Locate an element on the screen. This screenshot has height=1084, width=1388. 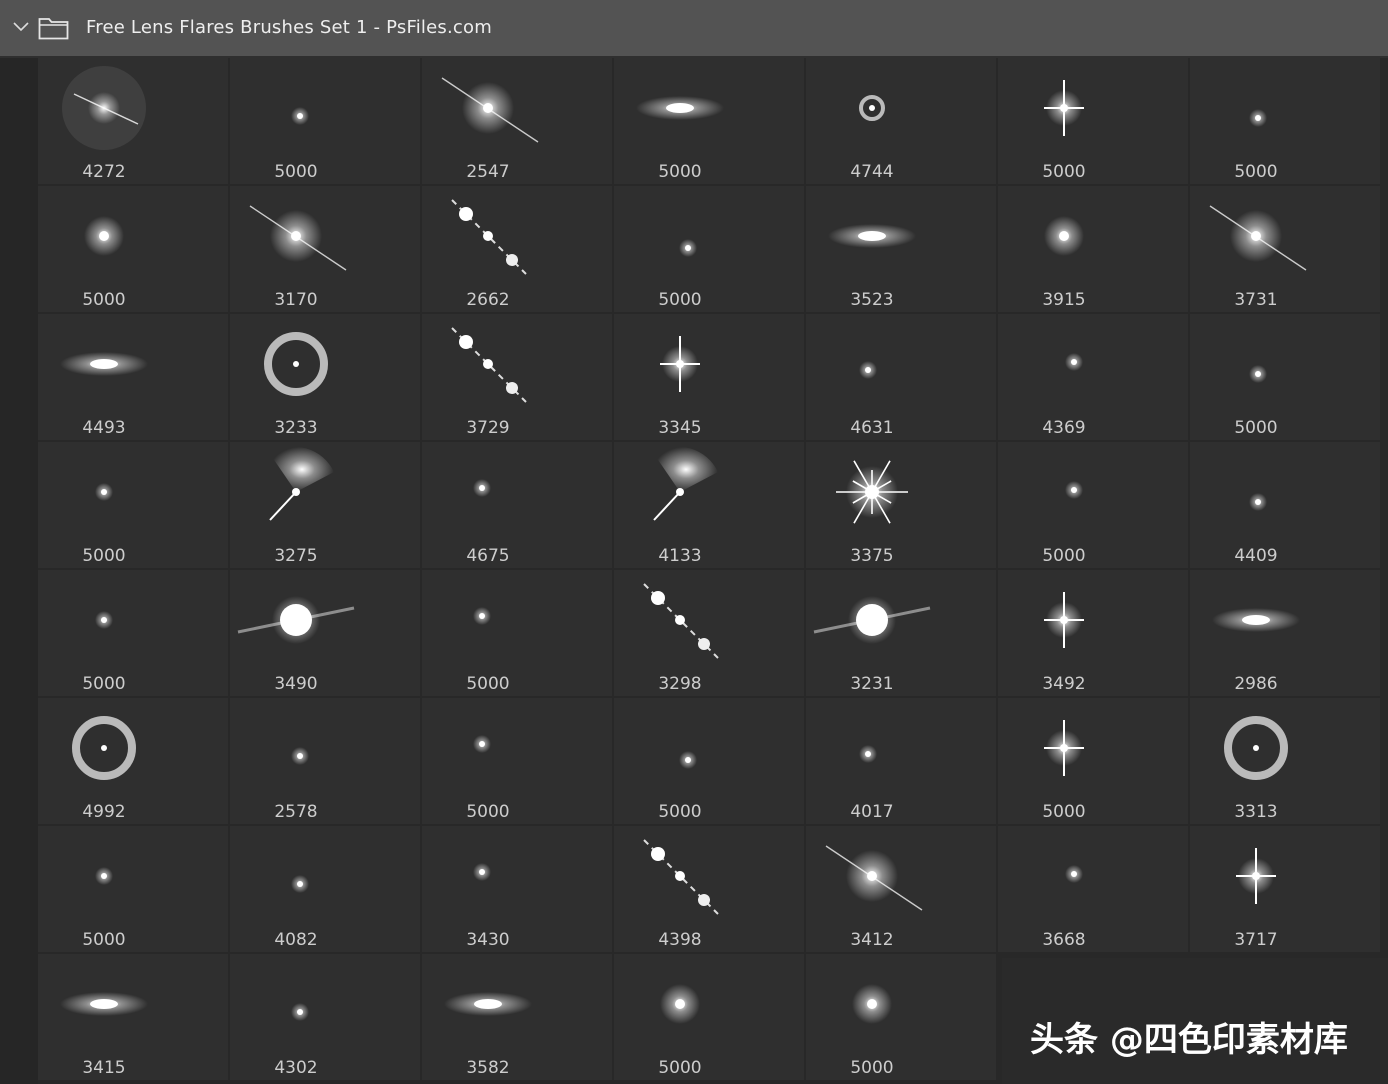
brush-preset: 4398 is located at coordinates (709, 889).